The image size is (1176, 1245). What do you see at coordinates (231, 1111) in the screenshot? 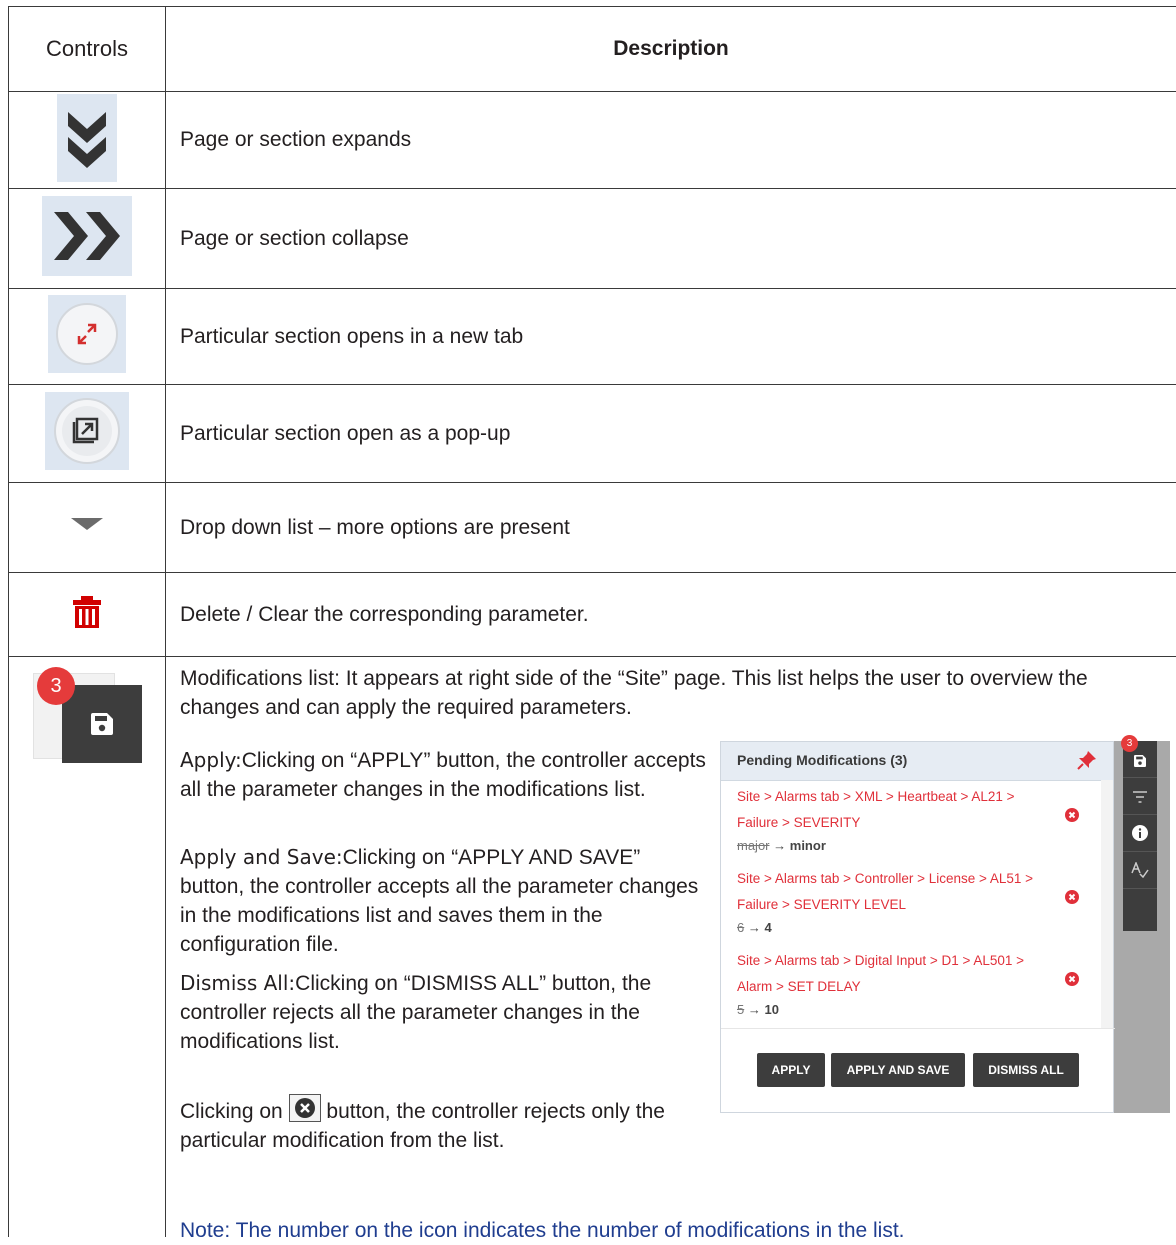
I see `clicking-prefix: Clicking on` at bounding box center [231, 1111].